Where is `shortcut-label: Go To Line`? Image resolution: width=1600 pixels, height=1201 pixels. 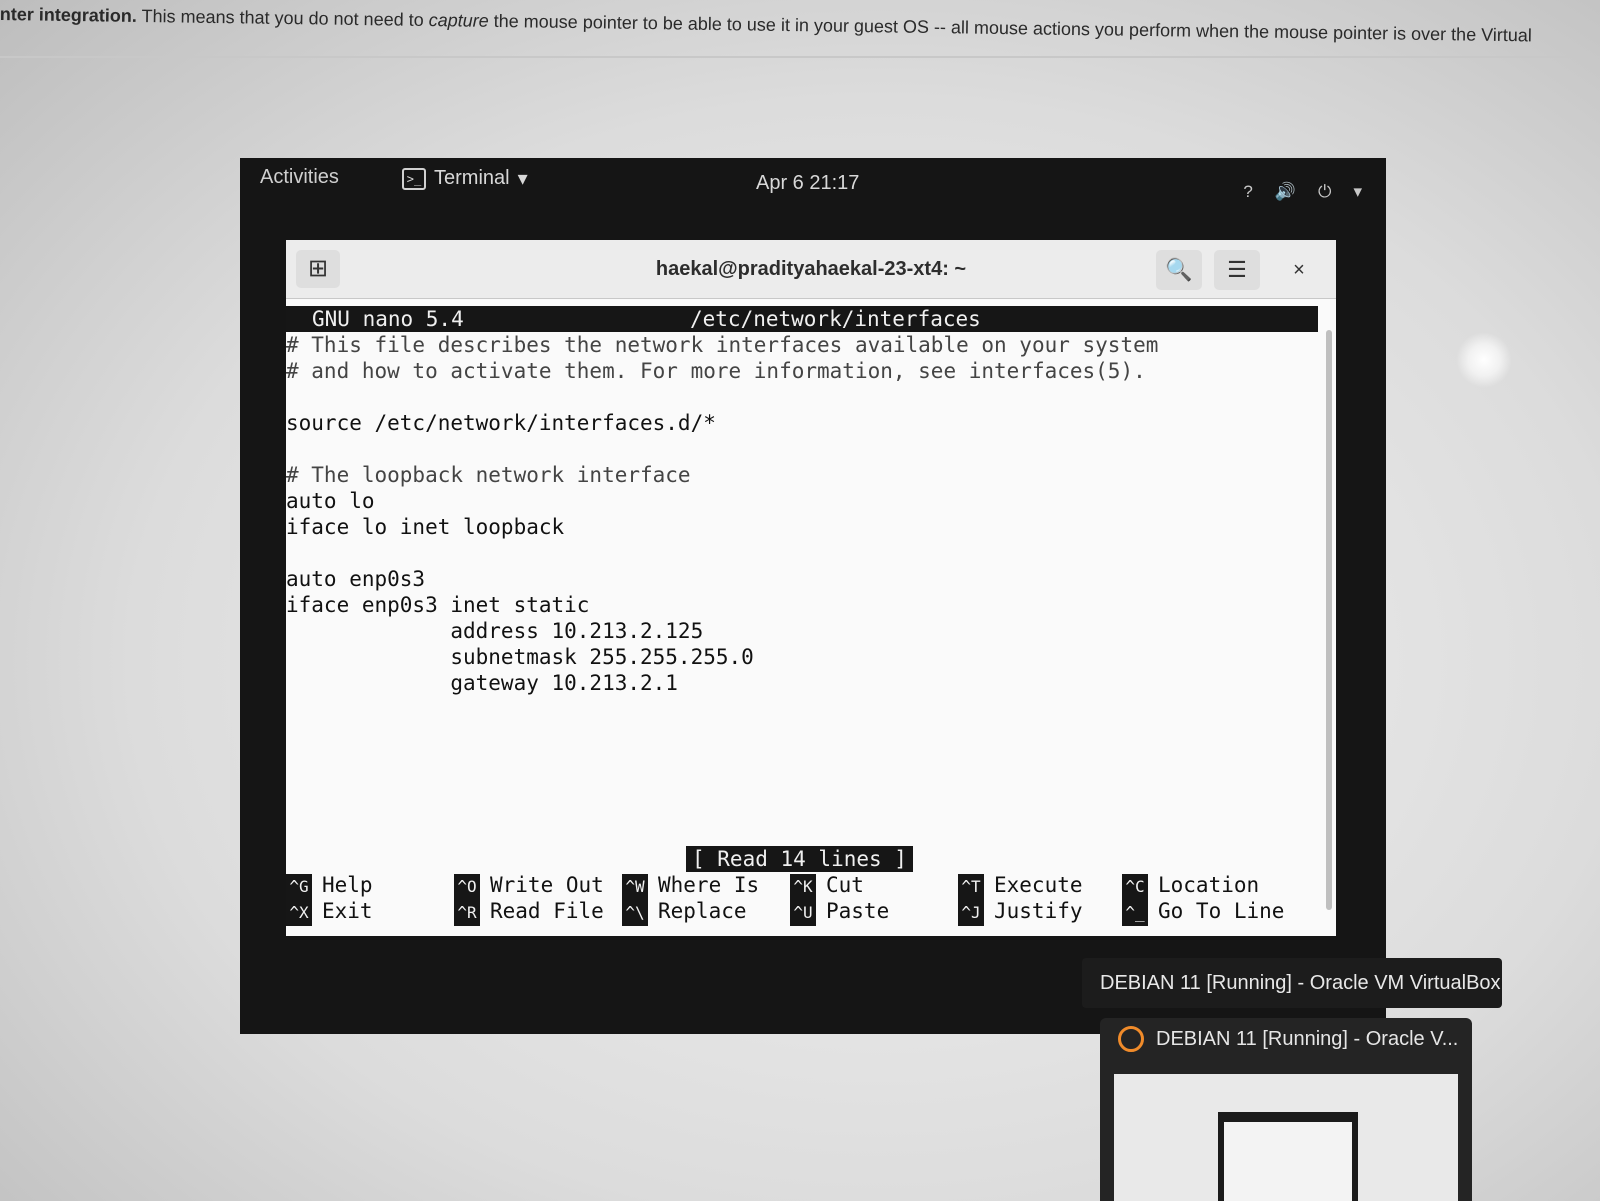
shortcut-label: Go To Line is located at coordinates (1221, 911).